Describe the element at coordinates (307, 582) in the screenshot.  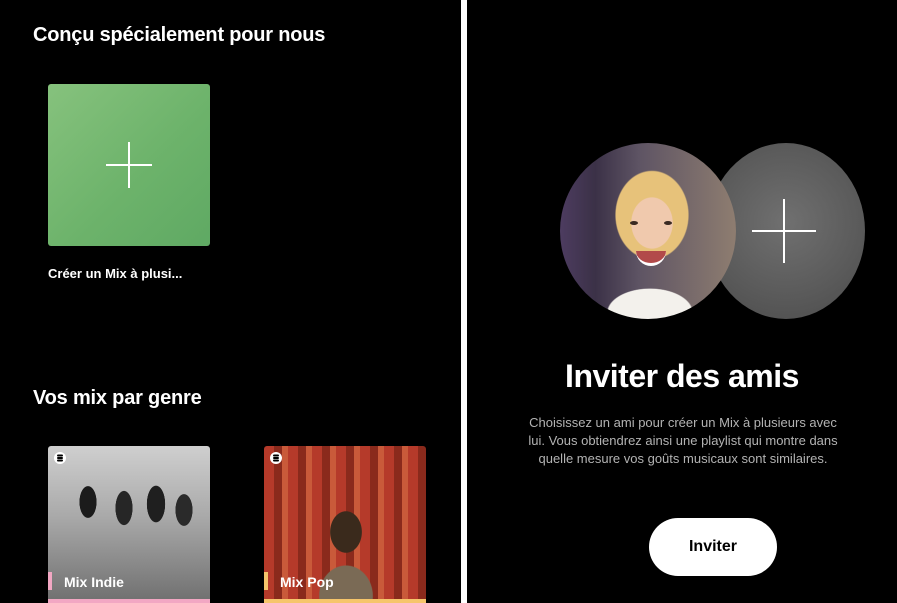
I see `genre-card-label: Mix Pop` at that location.